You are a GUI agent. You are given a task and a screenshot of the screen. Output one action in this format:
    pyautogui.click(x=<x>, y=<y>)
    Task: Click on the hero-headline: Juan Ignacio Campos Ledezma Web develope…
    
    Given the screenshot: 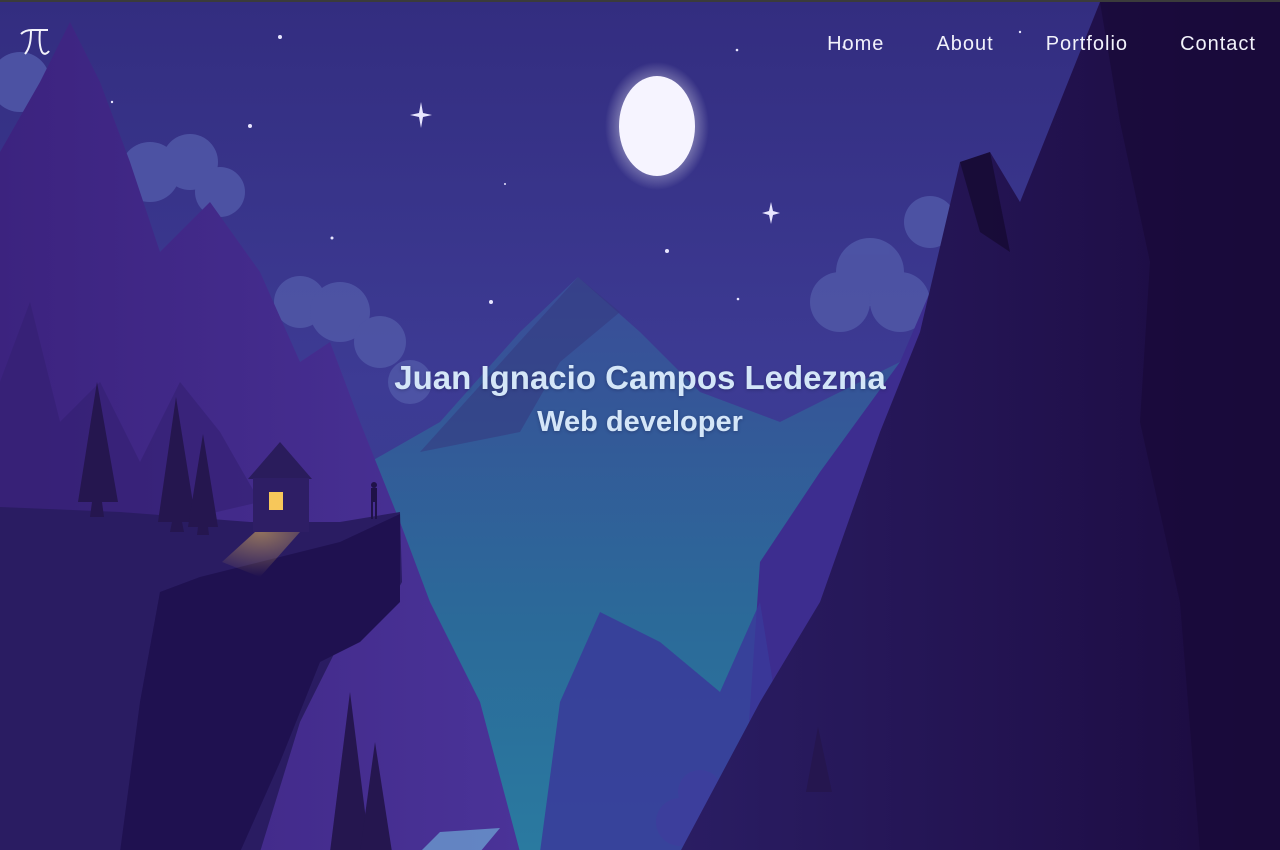 What is the action you would take?
    pyautogui.click(x=640, y=399)
    